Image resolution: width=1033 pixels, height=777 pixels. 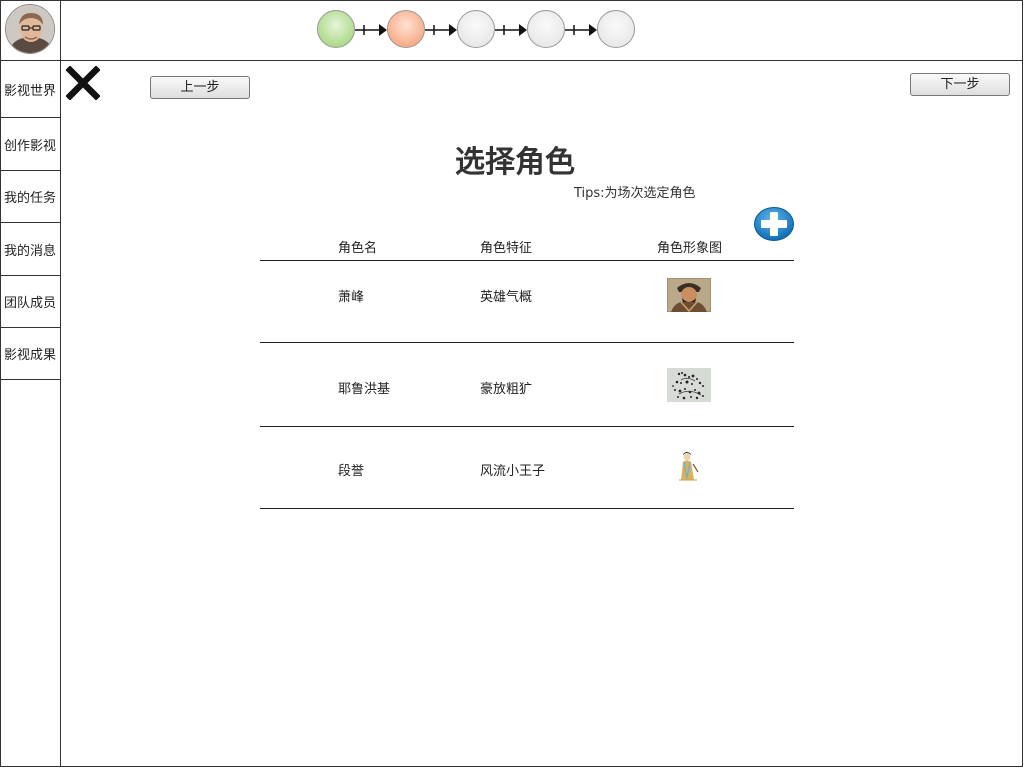 What do you see at coordinates (689, 295) in the screenshot?
I see `xiao-feng-portrait` at bounding box center [689, 295].